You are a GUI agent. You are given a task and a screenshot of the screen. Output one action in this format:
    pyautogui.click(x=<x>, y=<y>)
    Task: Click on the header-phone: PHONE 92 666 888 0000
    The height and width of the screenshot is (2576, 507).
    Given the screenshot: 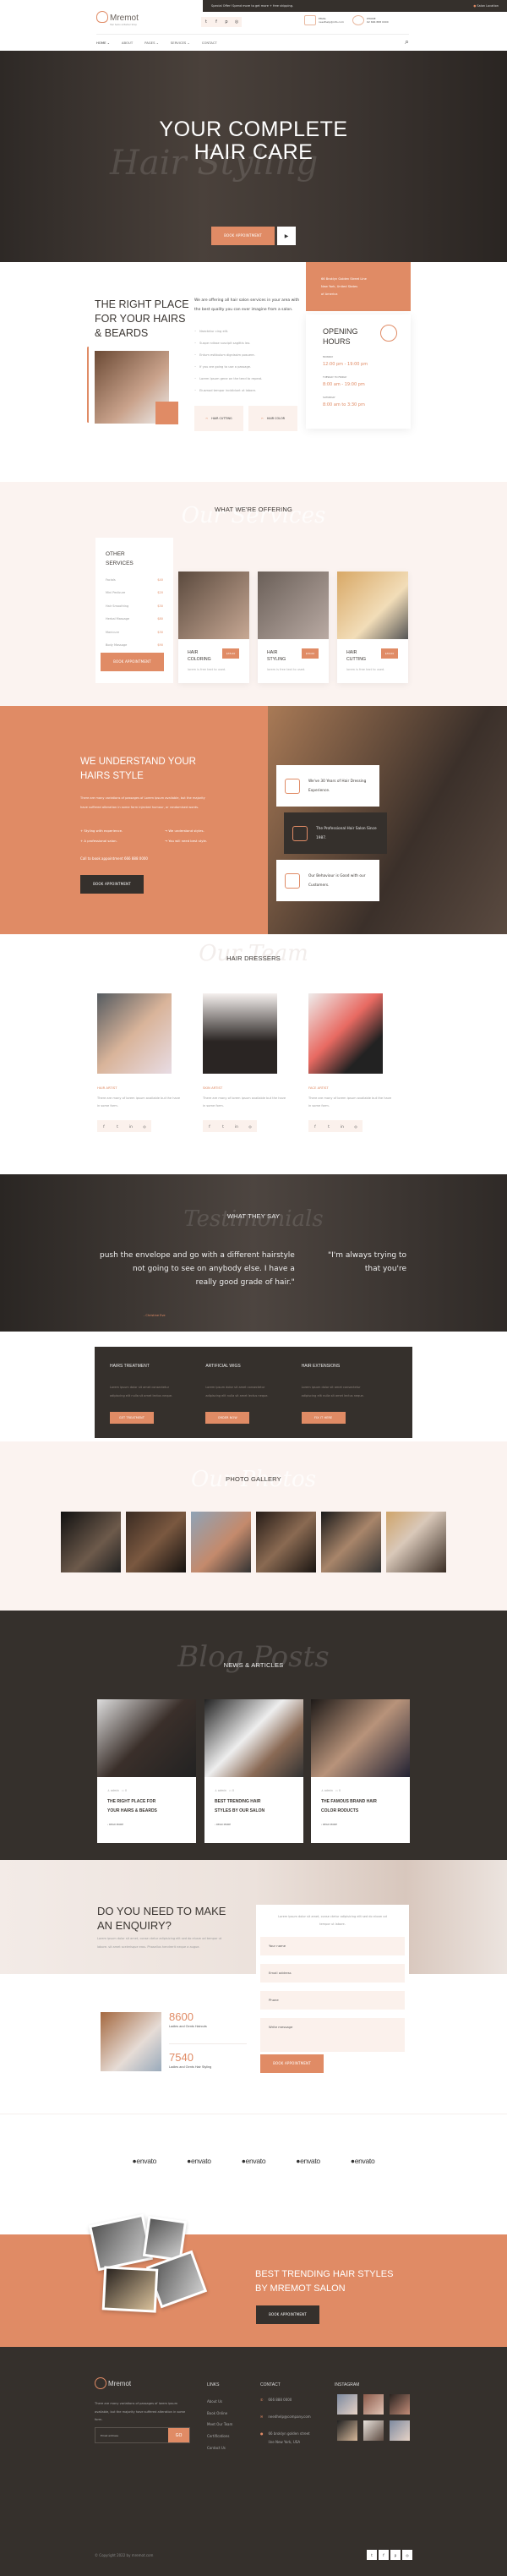 What is the action you would take?
    pyautogui.click(x=370, y=20)
    